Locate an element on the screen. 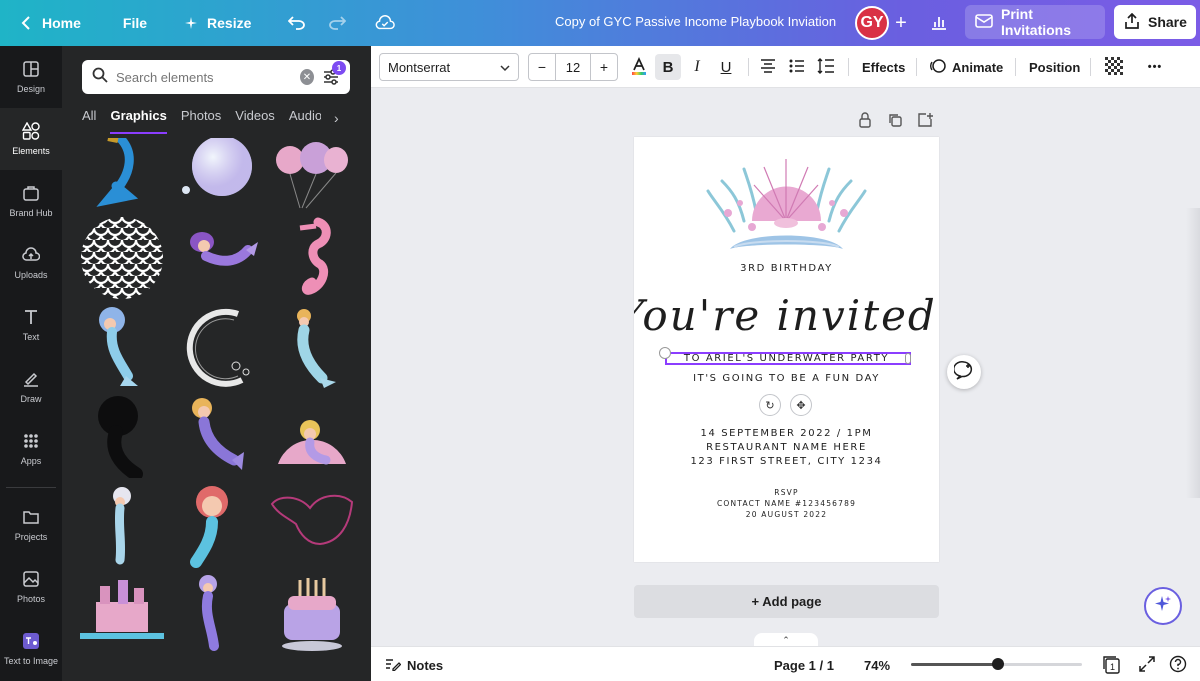 The image size is (1200, 681). rail-item-elements: Elements is located at coordinates (31, 139).